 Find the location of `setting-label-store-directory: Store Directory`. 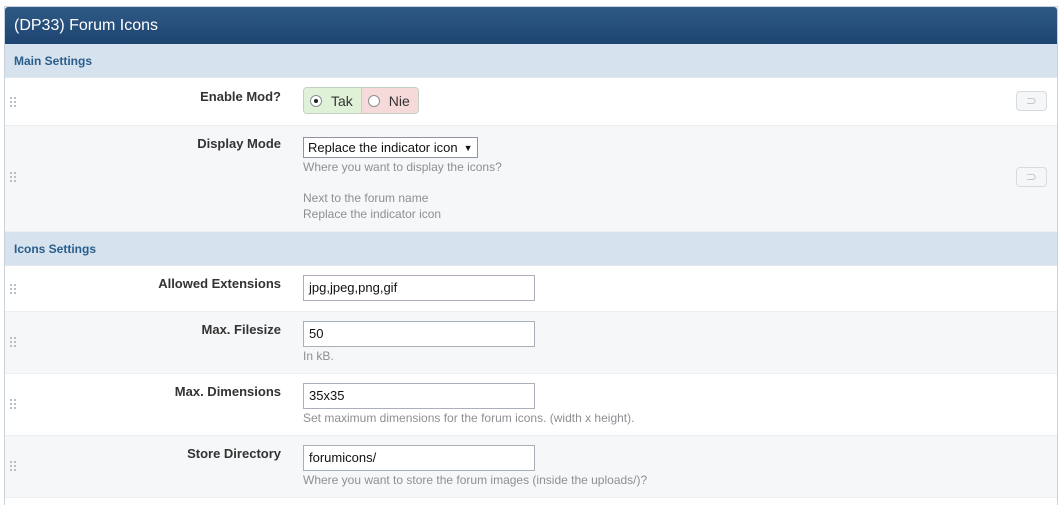

setting-label-store-directory: Store Directory is located at coordinates (234, 453).